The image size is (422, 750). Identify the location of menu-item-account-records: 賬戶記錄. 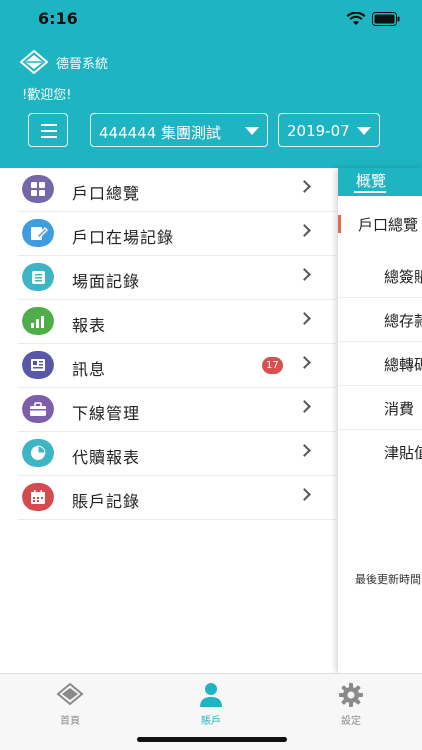
(177, 498).